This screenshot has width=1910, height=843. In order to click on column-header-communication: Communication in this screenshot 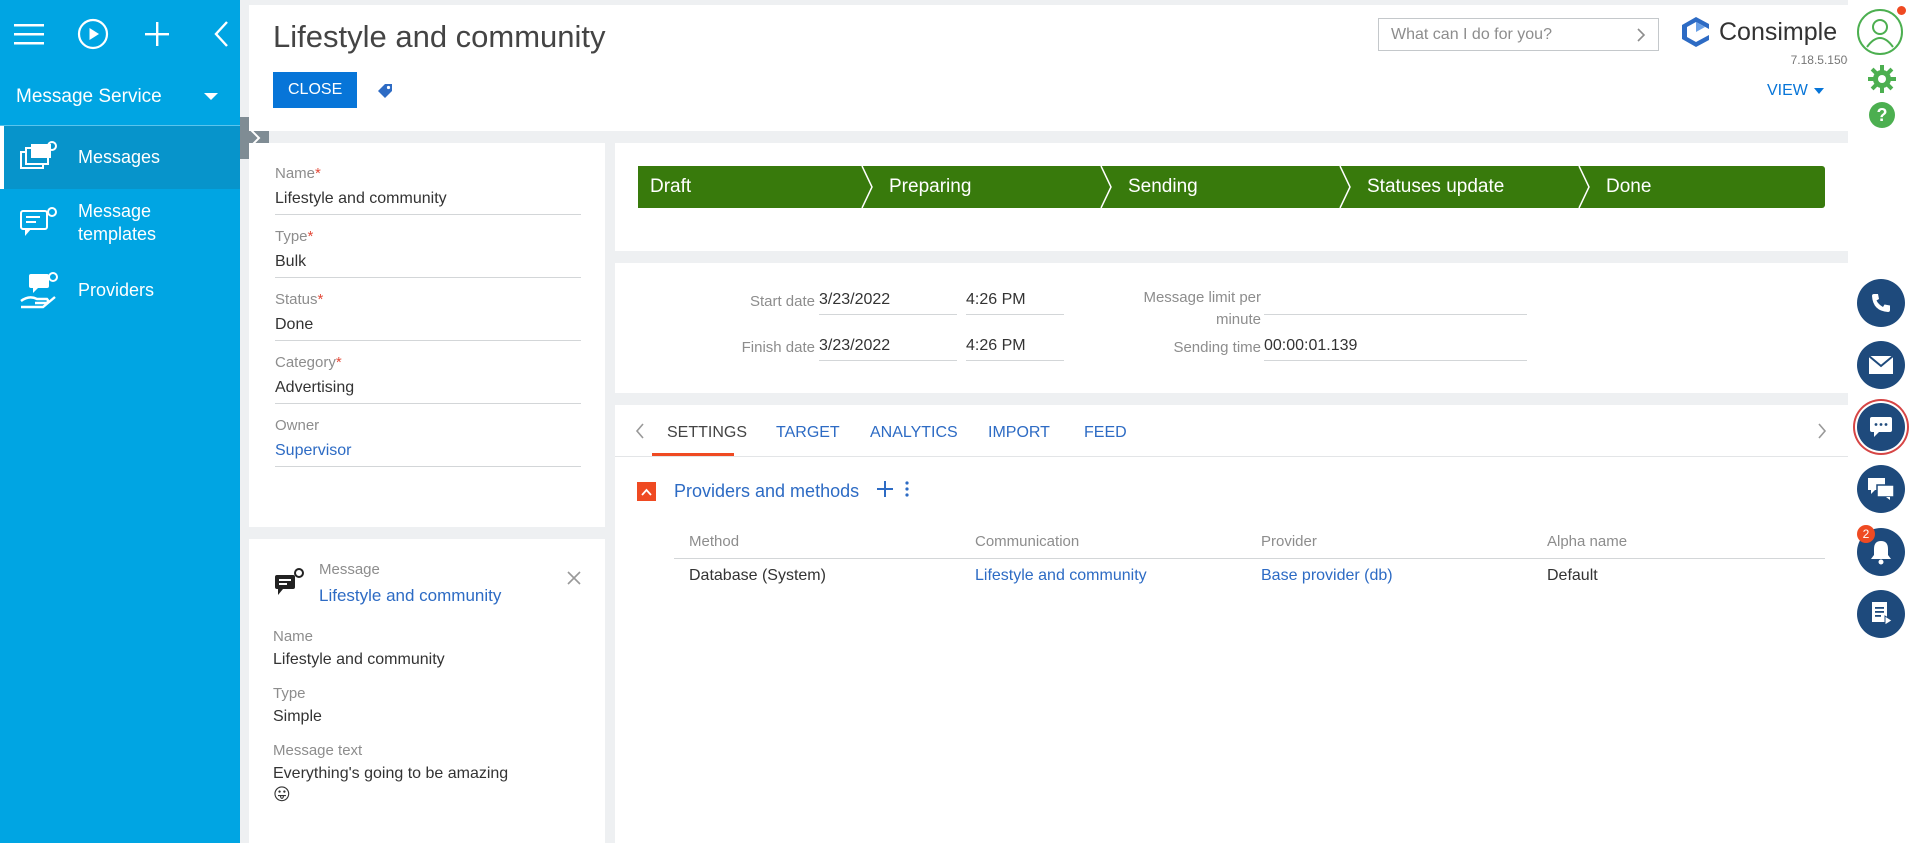, I will do `click(1027, 541)`.